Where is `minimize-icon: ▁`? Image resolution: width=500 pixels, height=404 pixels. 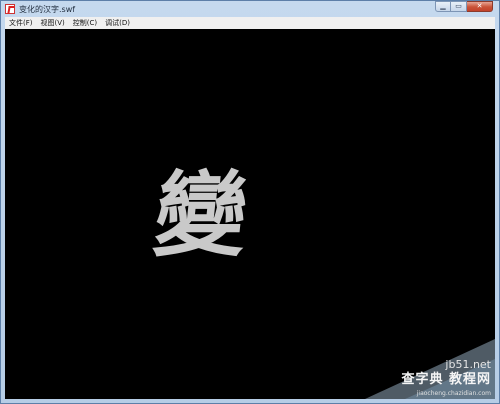
minimize-icon: ▁ is located at coordinates (443, 6).